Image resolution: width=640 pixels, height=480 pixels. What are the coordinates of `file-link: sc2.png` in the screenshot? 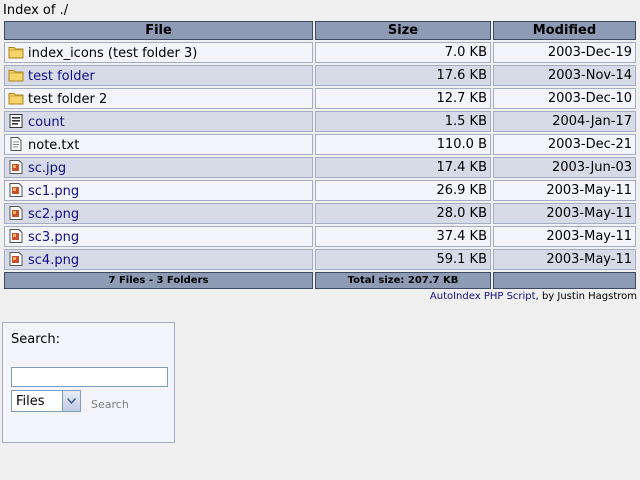 It's located at (53, 214).